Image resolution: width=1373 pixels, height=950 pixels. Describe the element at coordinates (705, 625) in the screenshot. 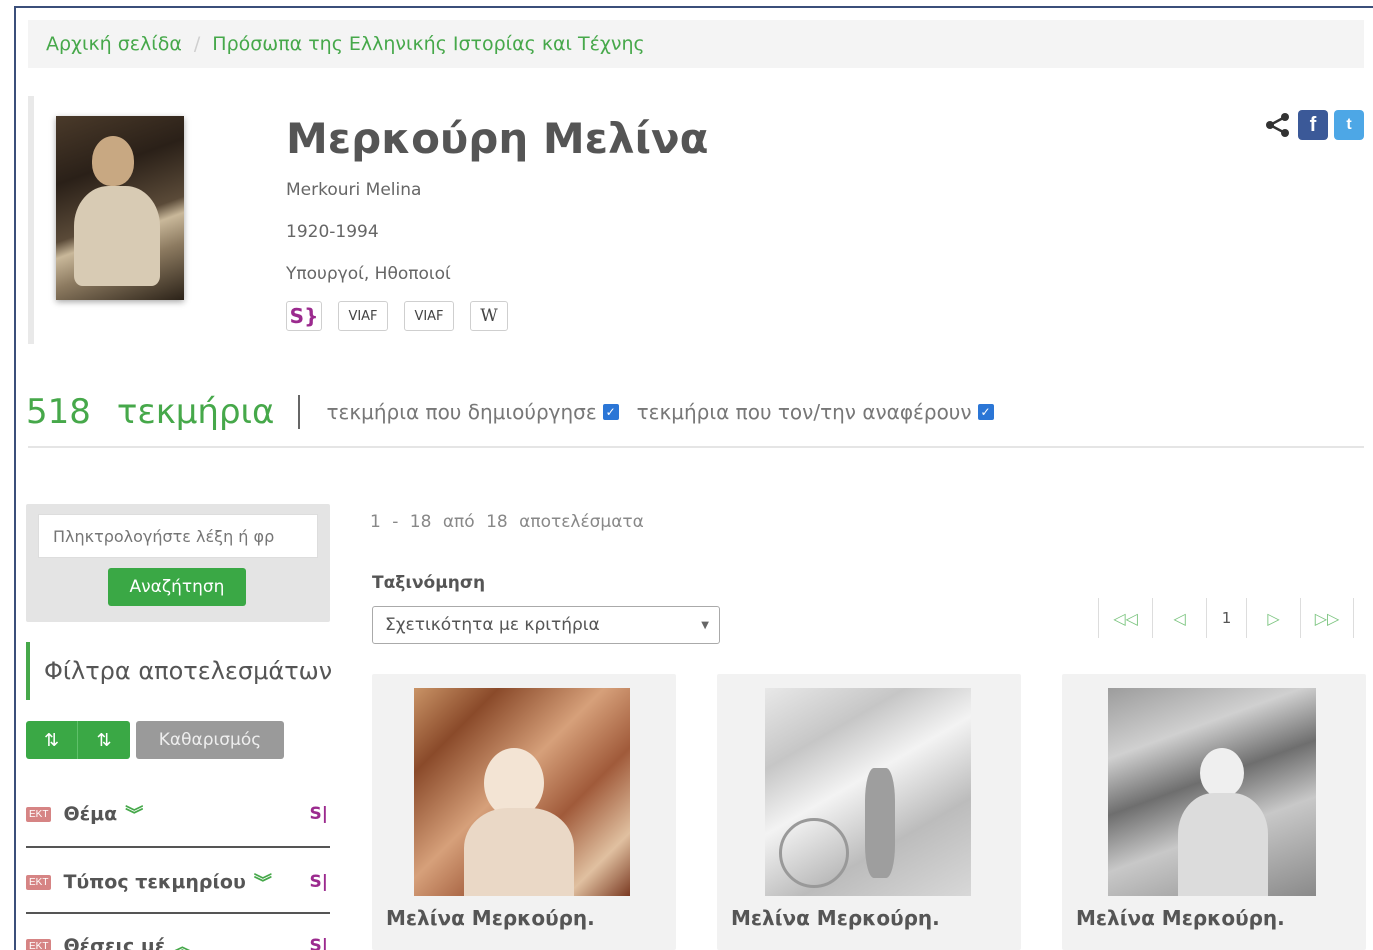

I see `caret-down-icon: ▼` at that location.